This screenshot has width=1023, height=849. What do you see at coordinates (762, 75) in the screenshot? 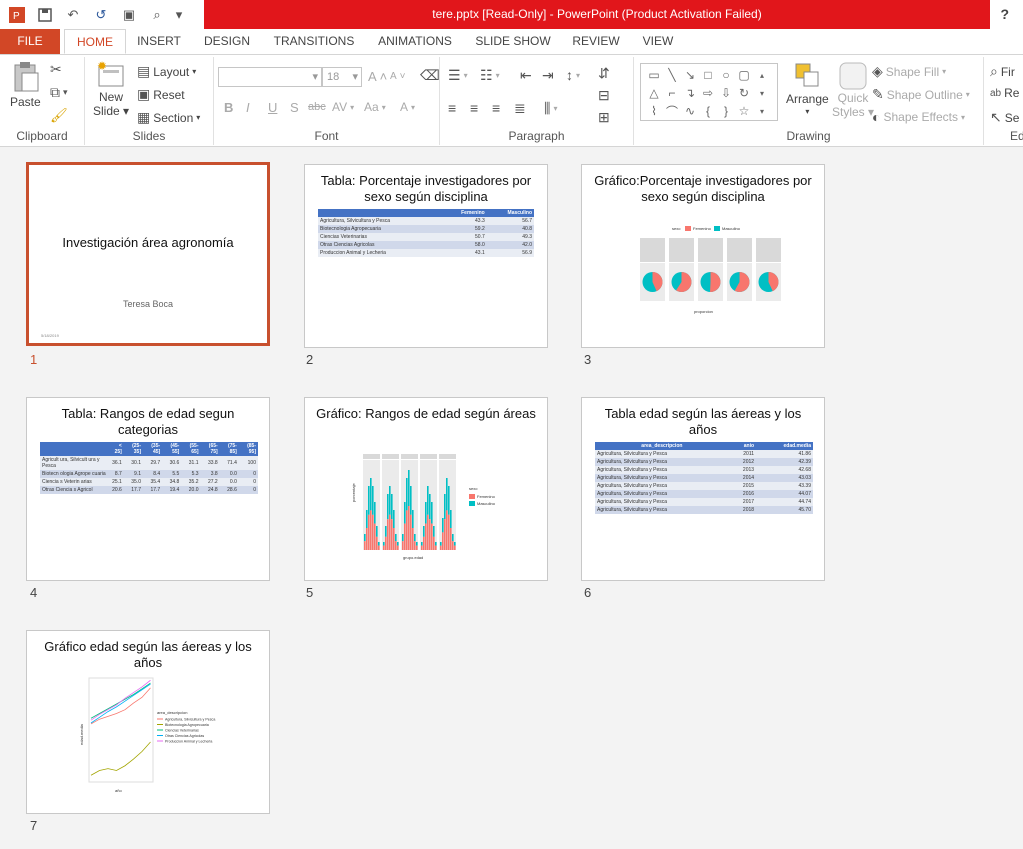
I see `scroll-up-icon: ▴` at bounding box center [762, 75].